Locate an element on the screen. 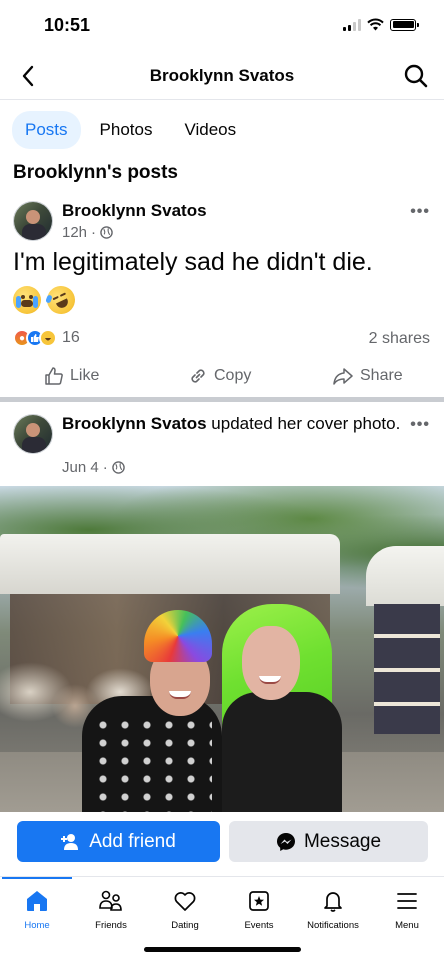 Image resolution: width=444 pixels, height=960 pixels. status-icons is located at coordinates (381, 24).